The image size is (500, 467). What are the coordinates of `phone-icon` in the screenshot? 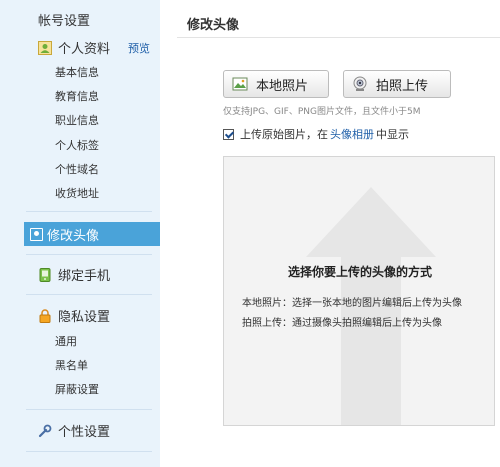 It's located at (45, 274).